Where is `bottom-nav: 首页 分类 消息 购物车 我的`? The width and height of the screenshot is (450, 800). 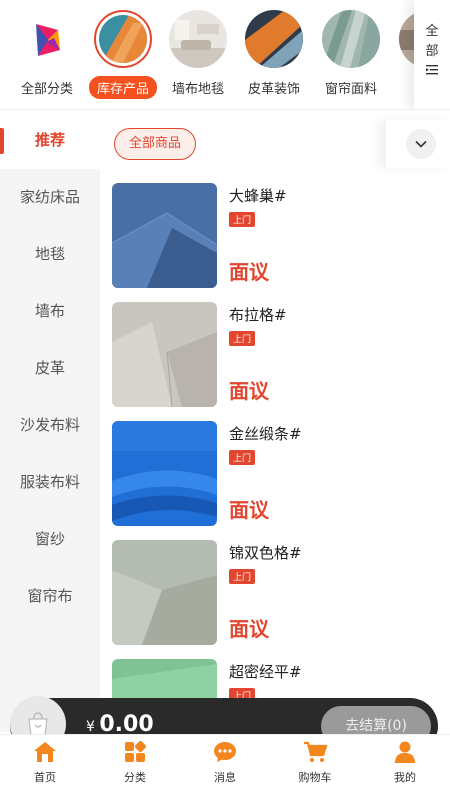
bottom-nav: 首页 分类 消息 购物车 我的 is located at coordinates (225, 767).